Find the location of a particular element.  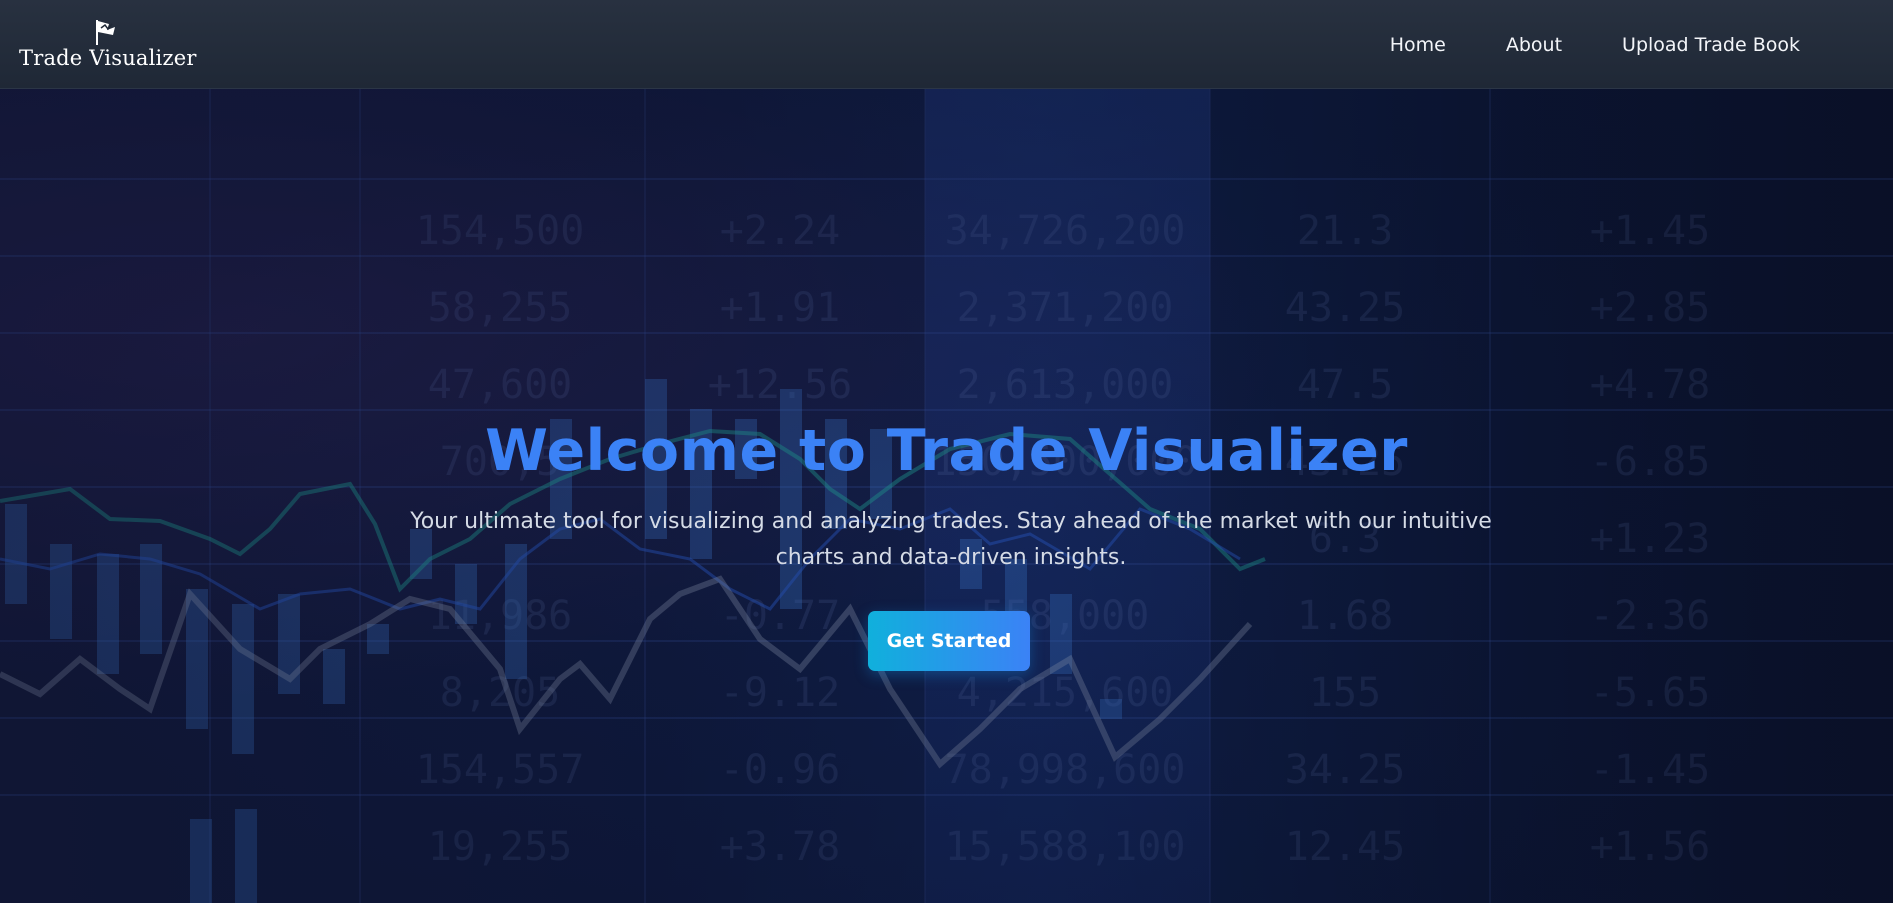

main-nav: Home About Upload Trade Book is located at coordinates (1565, 44).